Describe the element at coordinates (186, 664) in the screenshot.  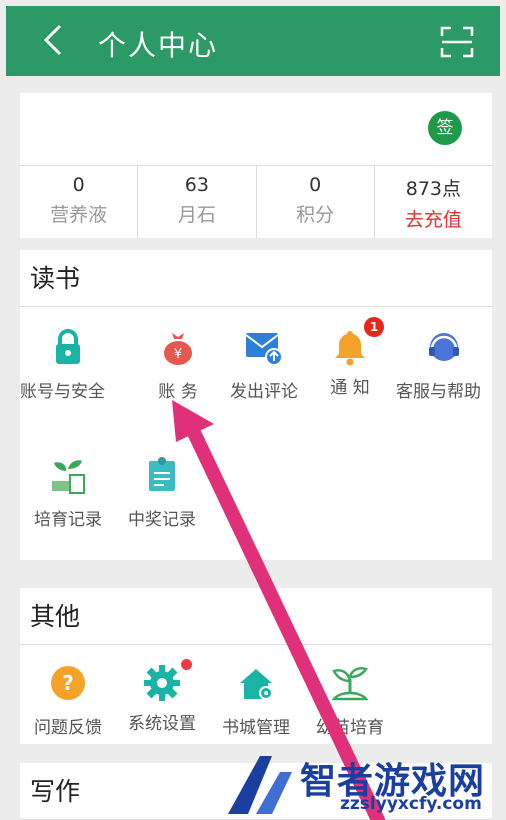
I see `settings-new-dot` at that location.